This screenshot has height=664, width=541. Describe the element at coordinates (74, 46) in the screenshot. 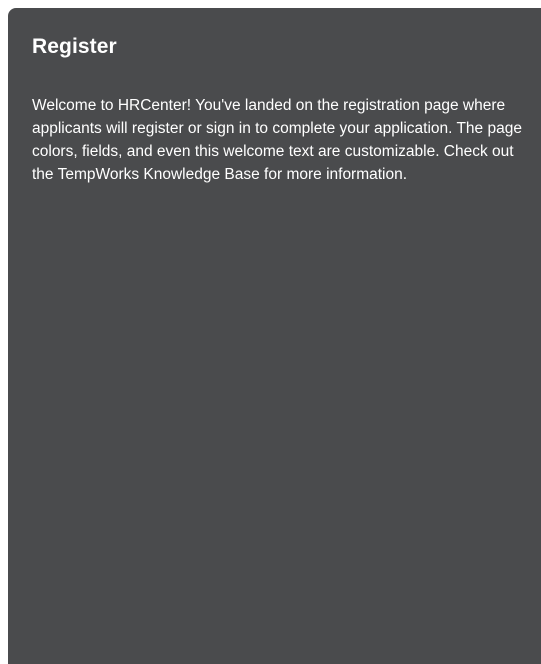

I see `register-title: Register` at that location.